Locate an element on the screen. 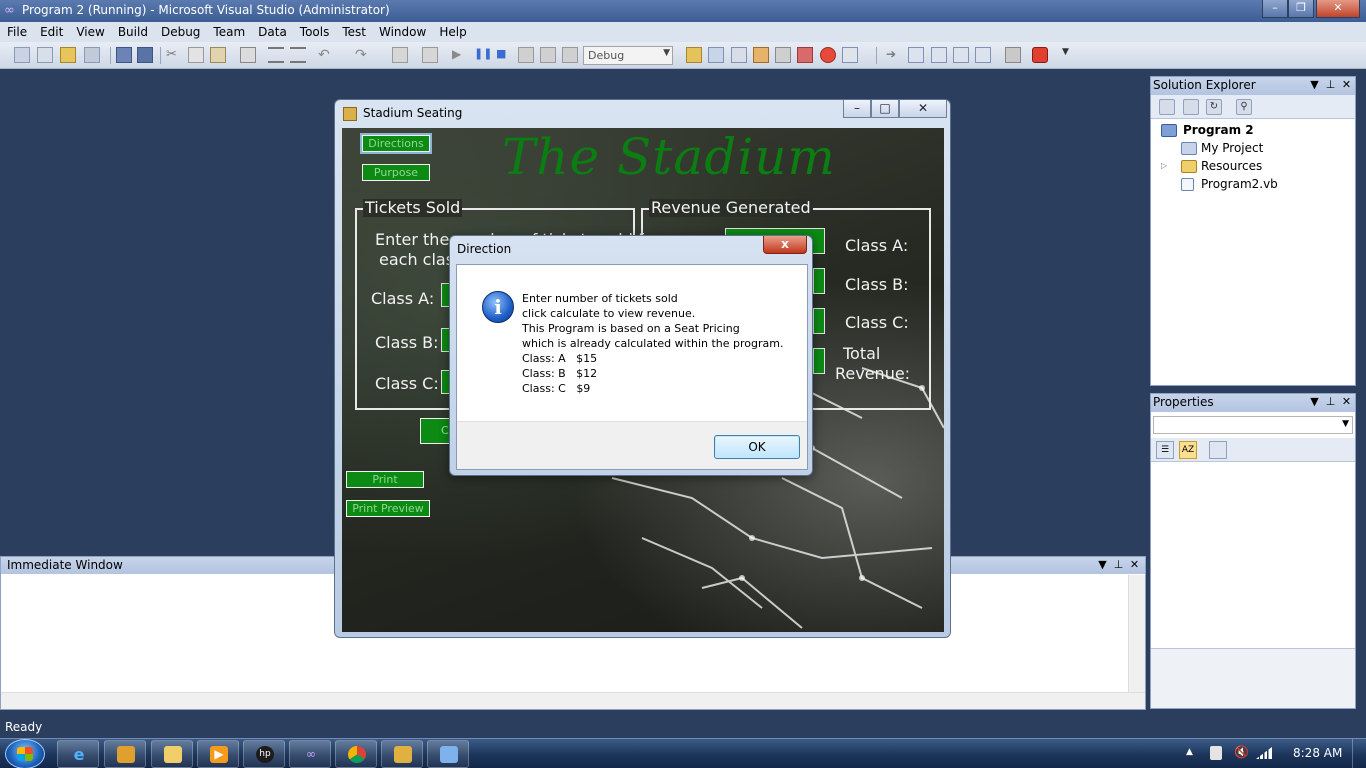 The height and width of the screenshot is (768, 1366). taskbar-stadium-app is located at coordinates (402, 754).